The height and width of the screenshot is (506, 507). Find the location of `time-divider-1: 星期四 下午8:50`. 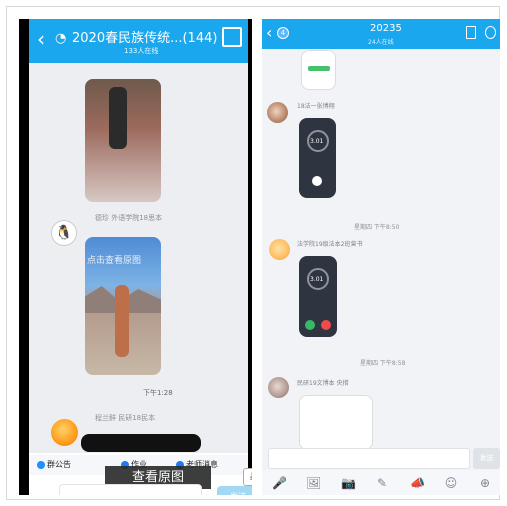

time-divider-1: 星期四 下午8:50 is located at coordinates (377, 227).